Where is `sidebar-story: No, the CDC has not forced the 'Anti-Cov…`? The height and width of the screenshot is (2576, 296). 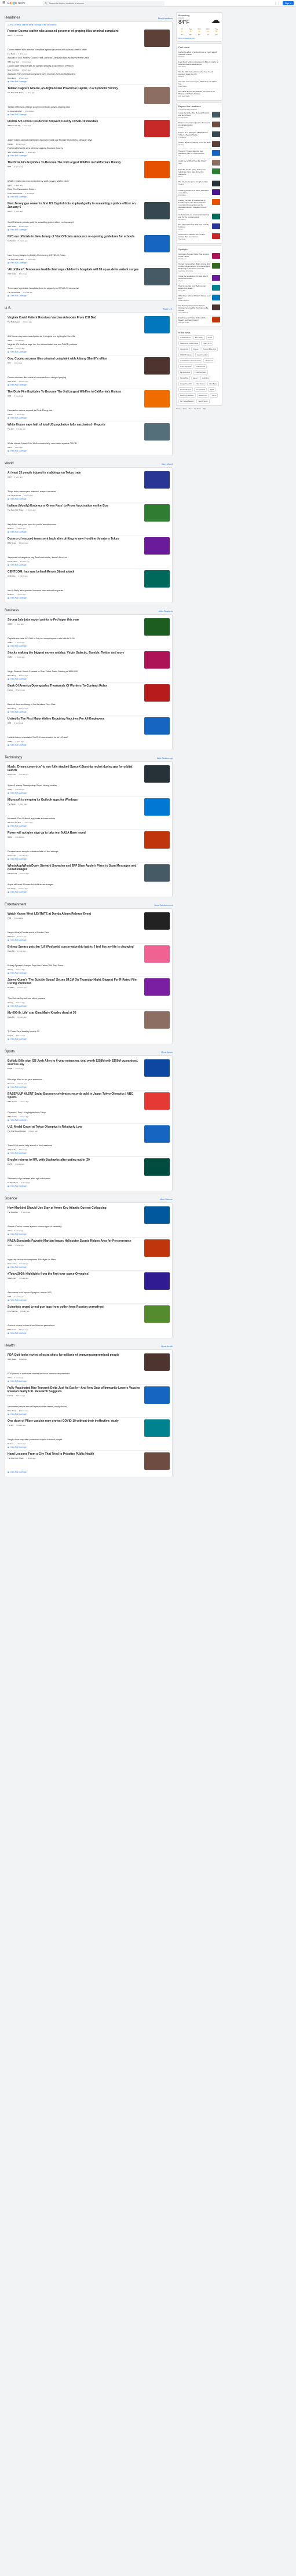
sidebar-story: No, the CDC has not forced the 'Anti-Cov… is located at coordinates (199, 74).